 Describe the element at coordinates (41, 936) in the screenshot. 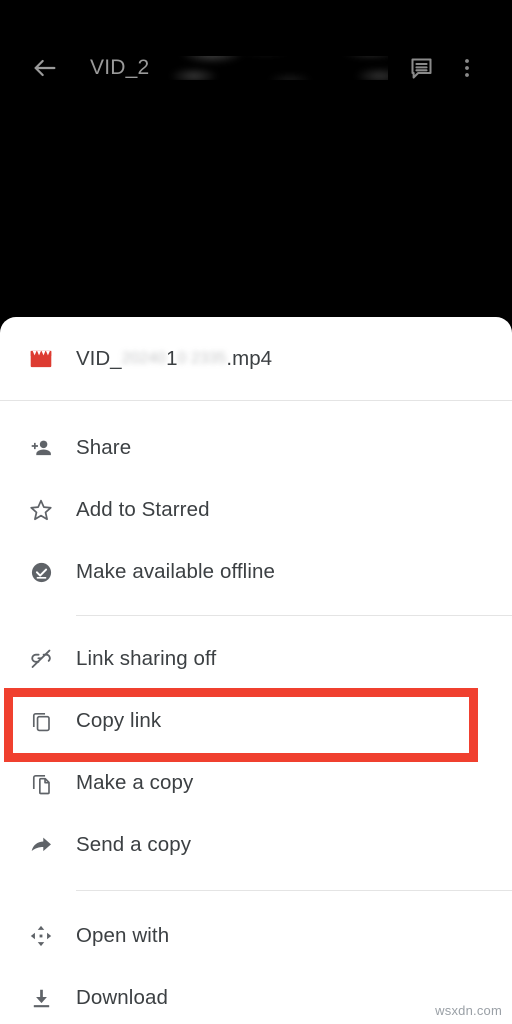

I see `open-with-icon` at that location.